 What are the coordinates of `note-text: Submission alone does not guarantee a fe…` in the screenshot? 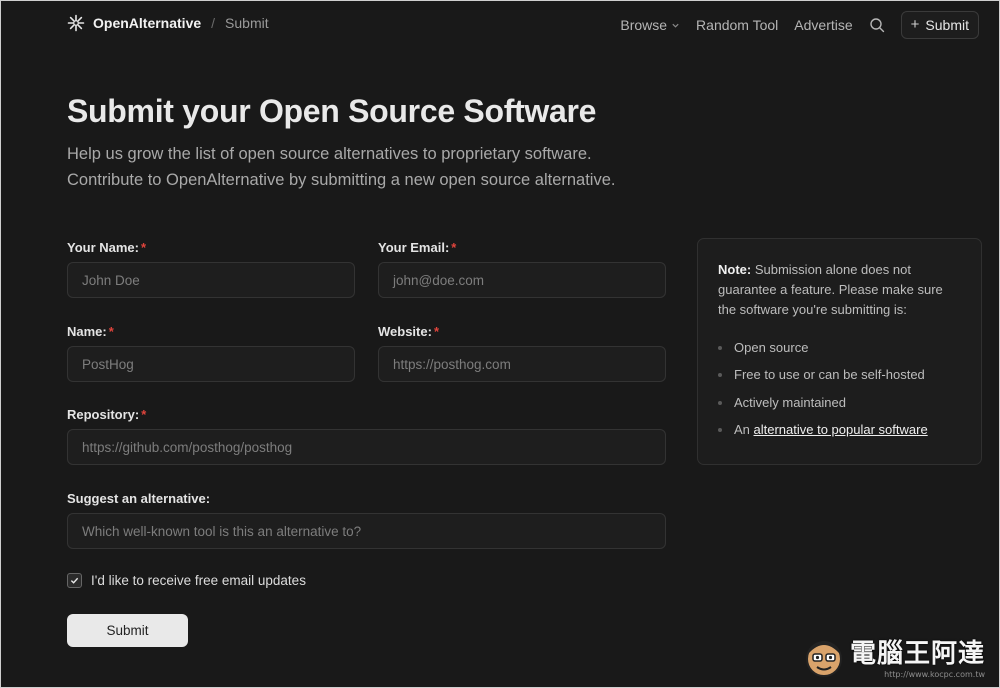 It's located at (830, 289).